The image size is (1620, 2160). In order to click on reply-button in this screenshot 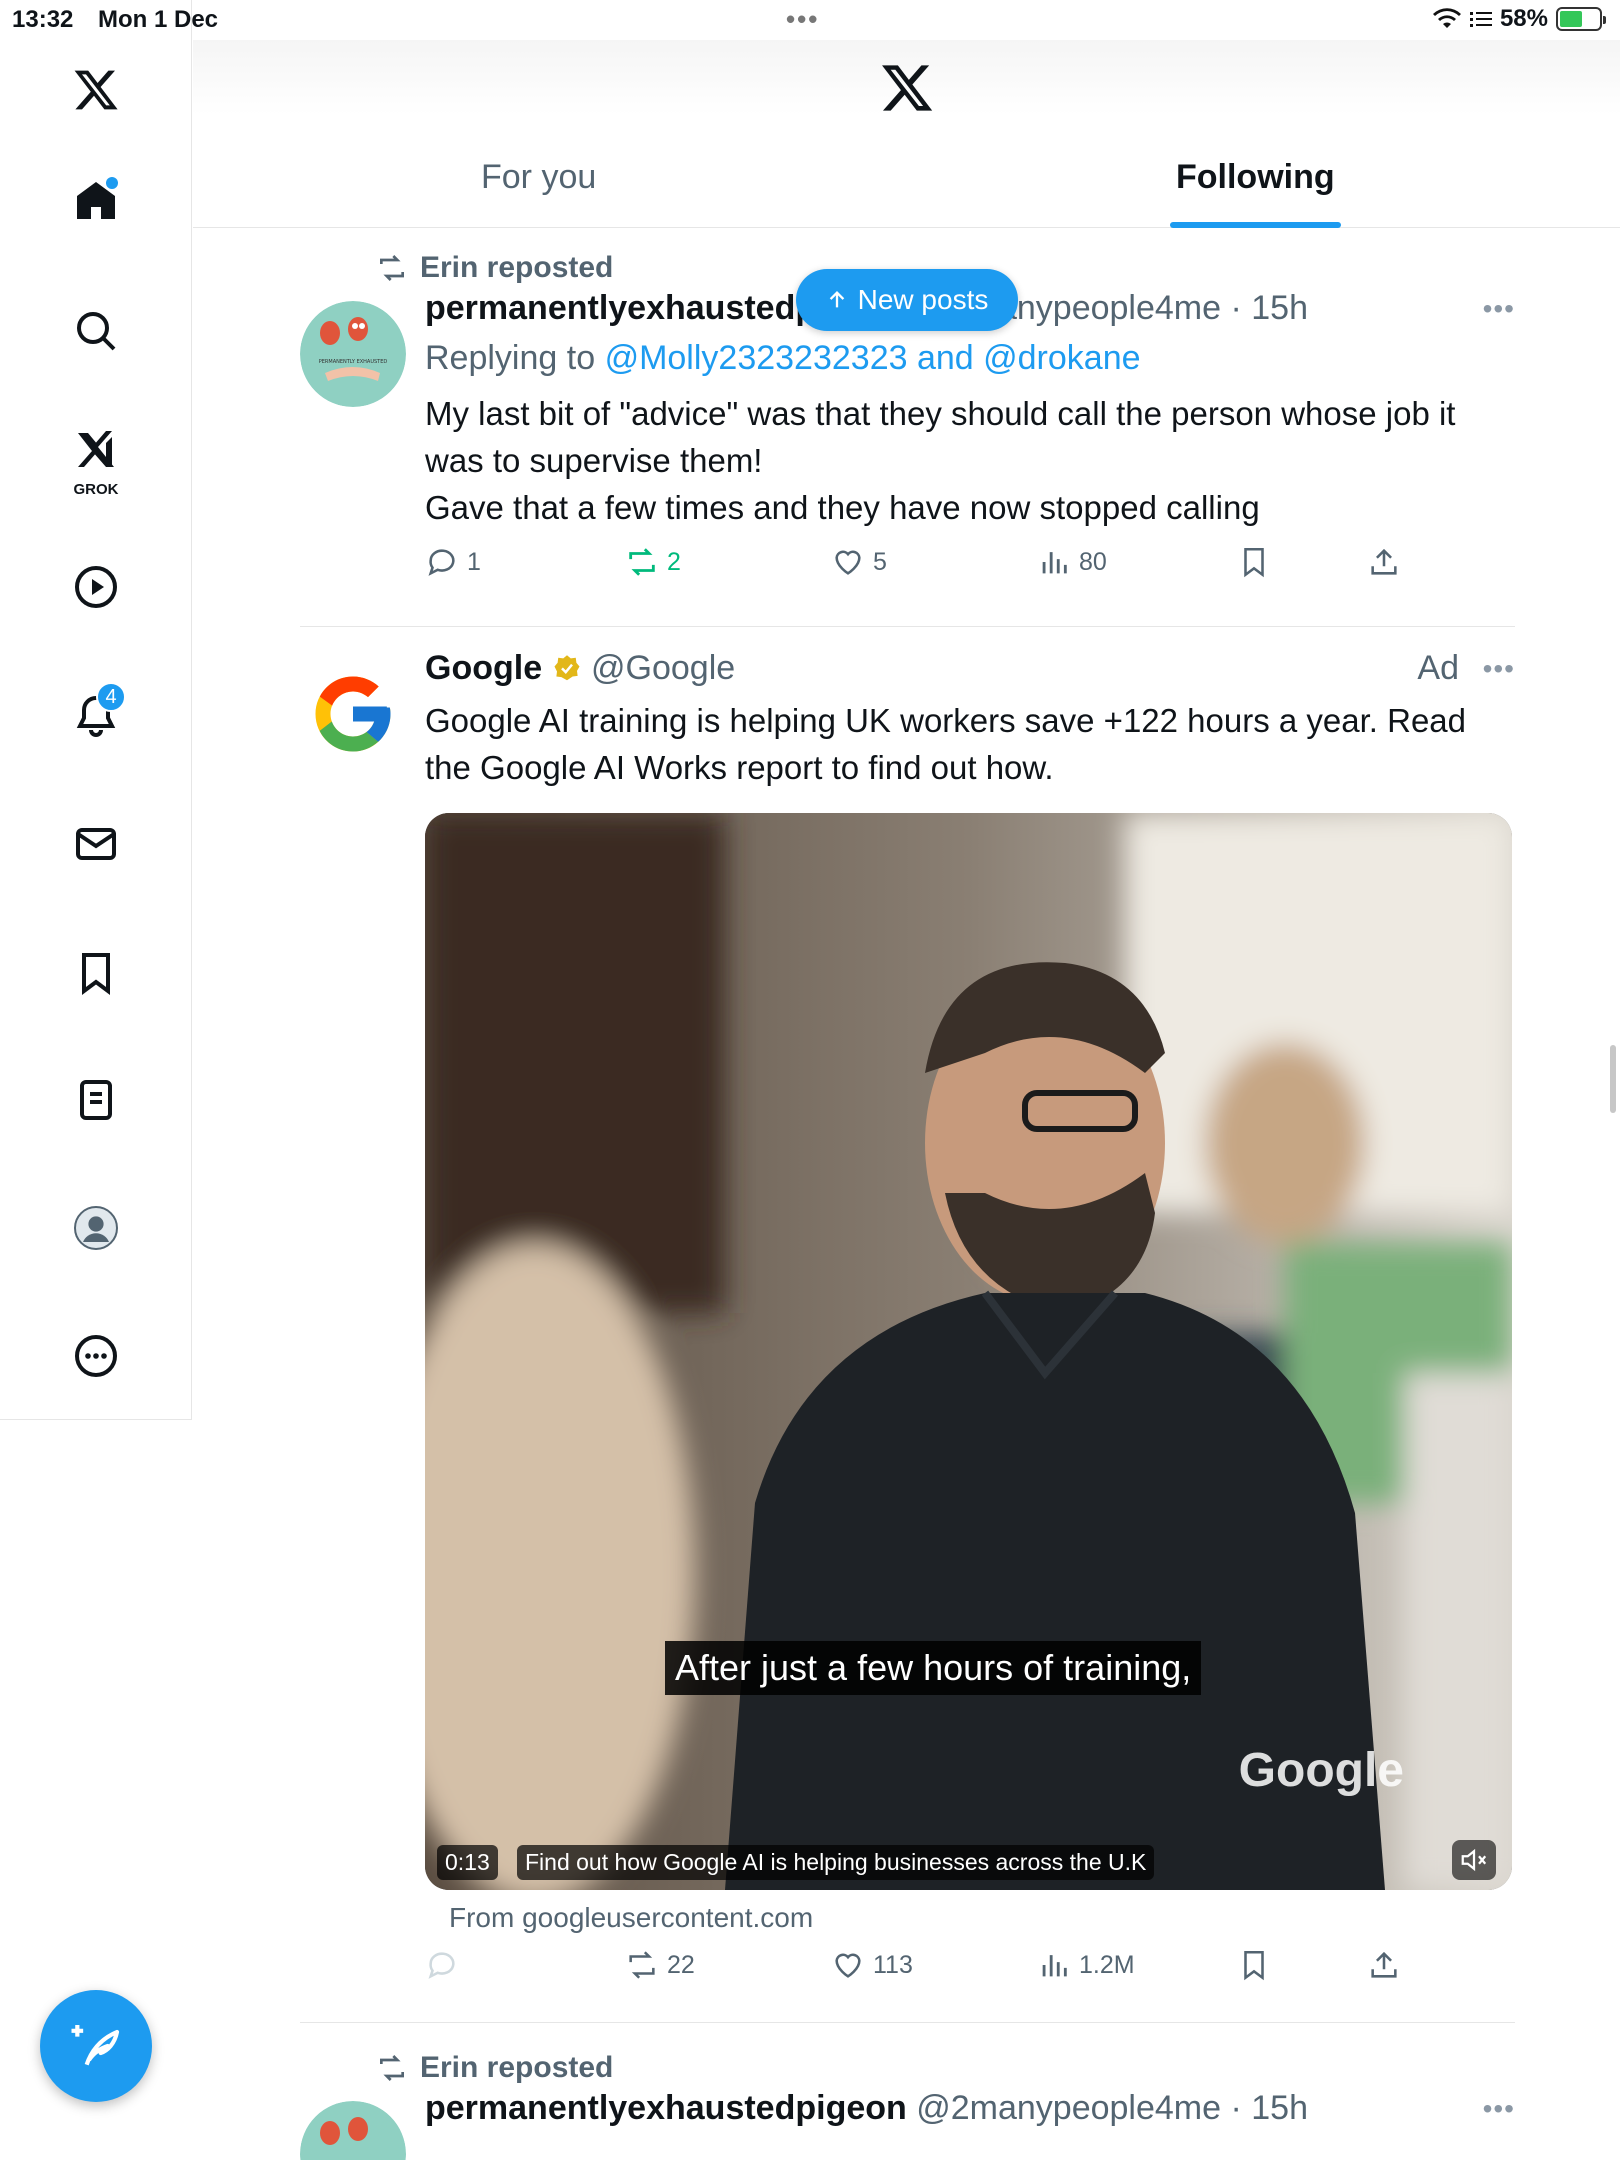, I will do `click(446, 1965)`.